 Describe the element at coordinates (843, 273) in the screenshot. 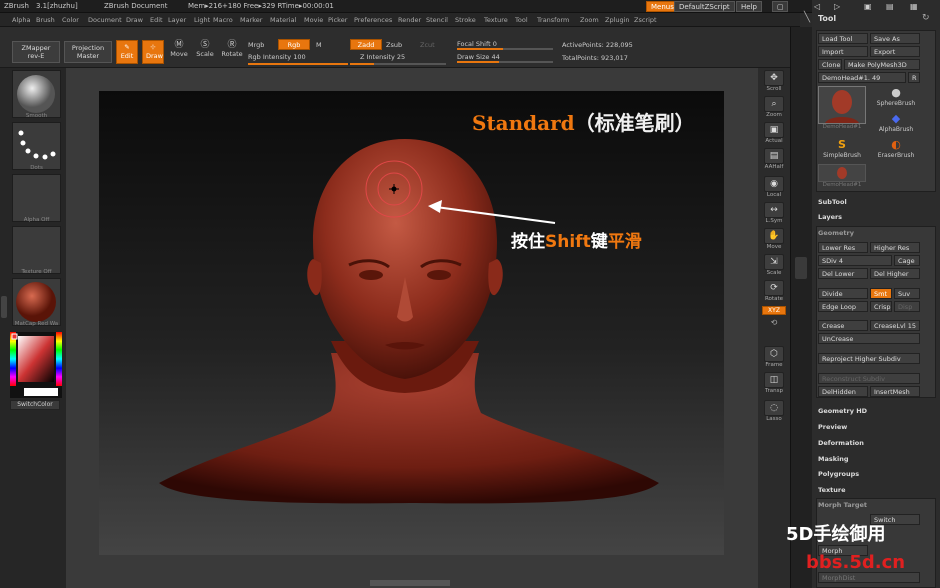

I see `del-lower-button: Del Lower` at that location.